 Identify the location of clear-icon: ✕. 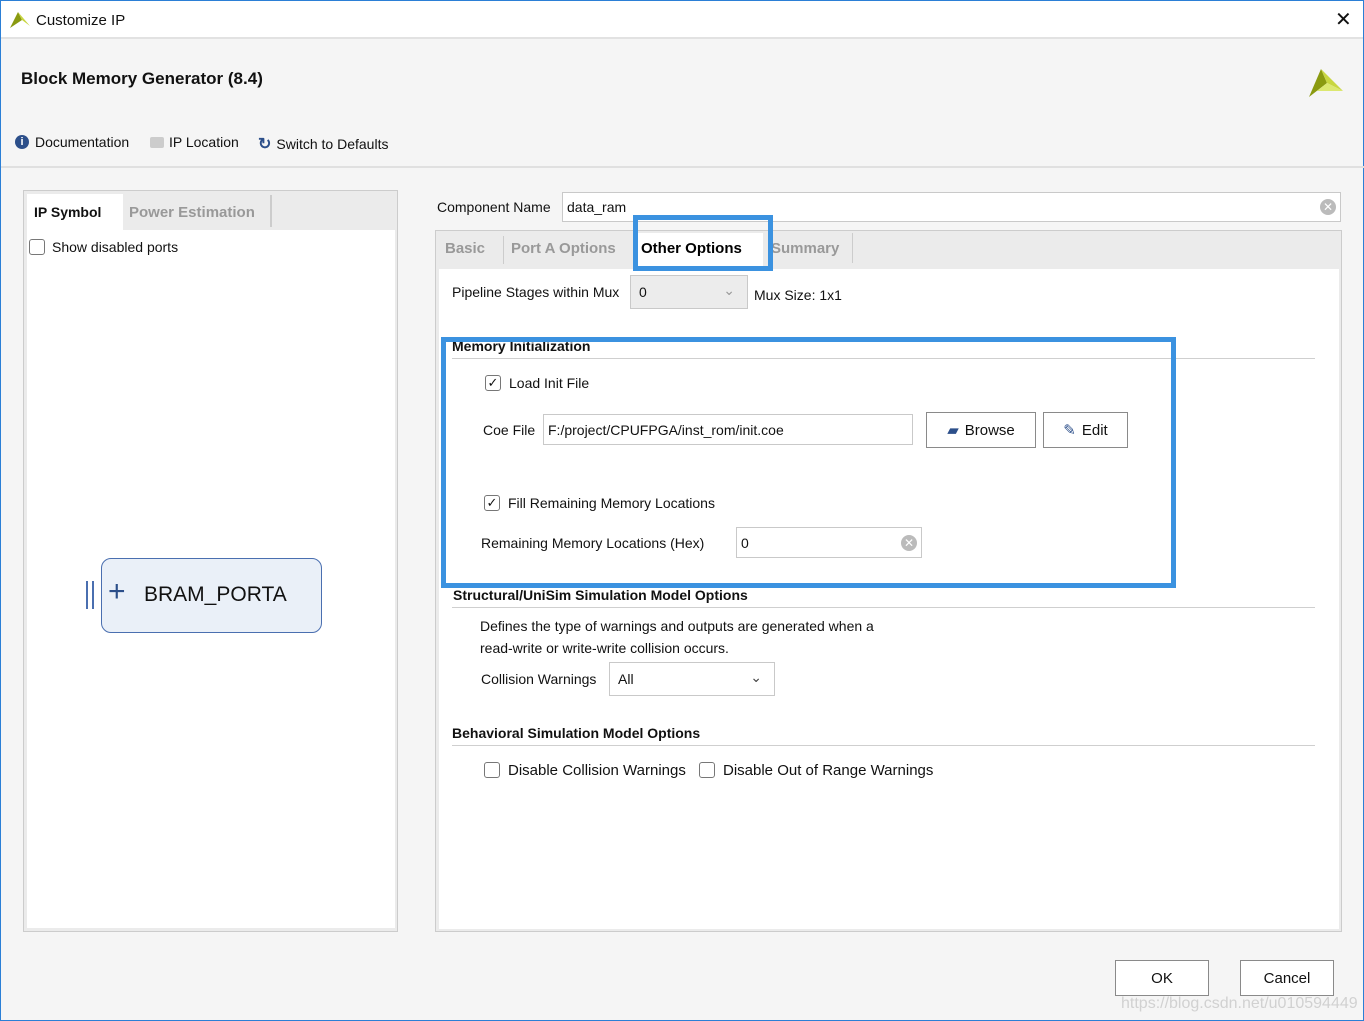
(1328, 207).